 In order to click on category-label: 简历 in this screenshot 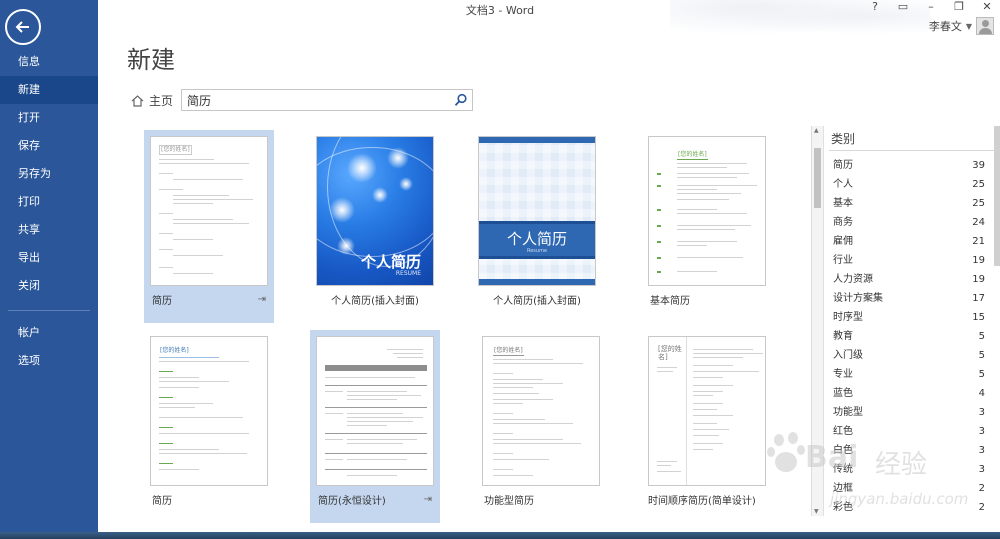, I will do `click(843, 165)`.